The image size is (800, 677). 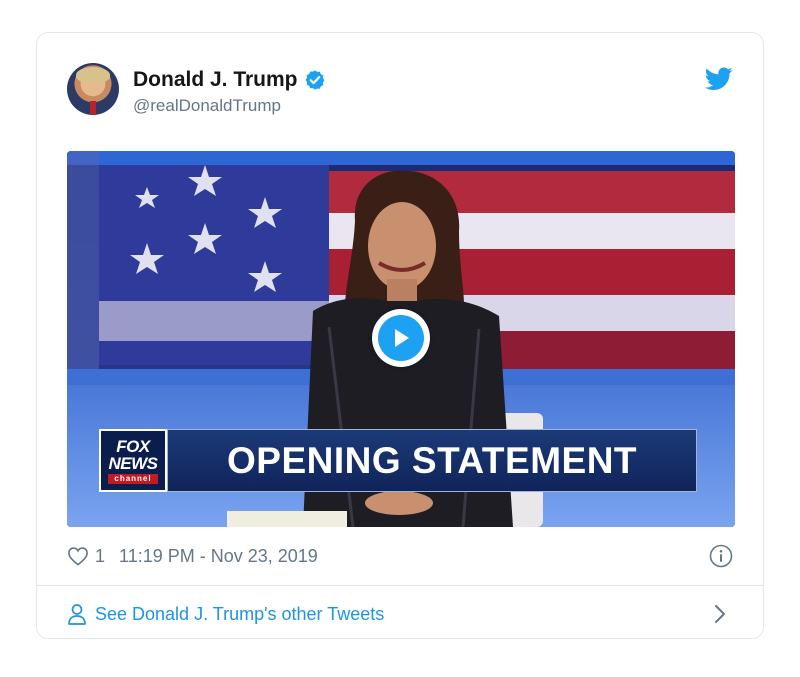 I want to click on heart-icon, so click(x=78, y=556).